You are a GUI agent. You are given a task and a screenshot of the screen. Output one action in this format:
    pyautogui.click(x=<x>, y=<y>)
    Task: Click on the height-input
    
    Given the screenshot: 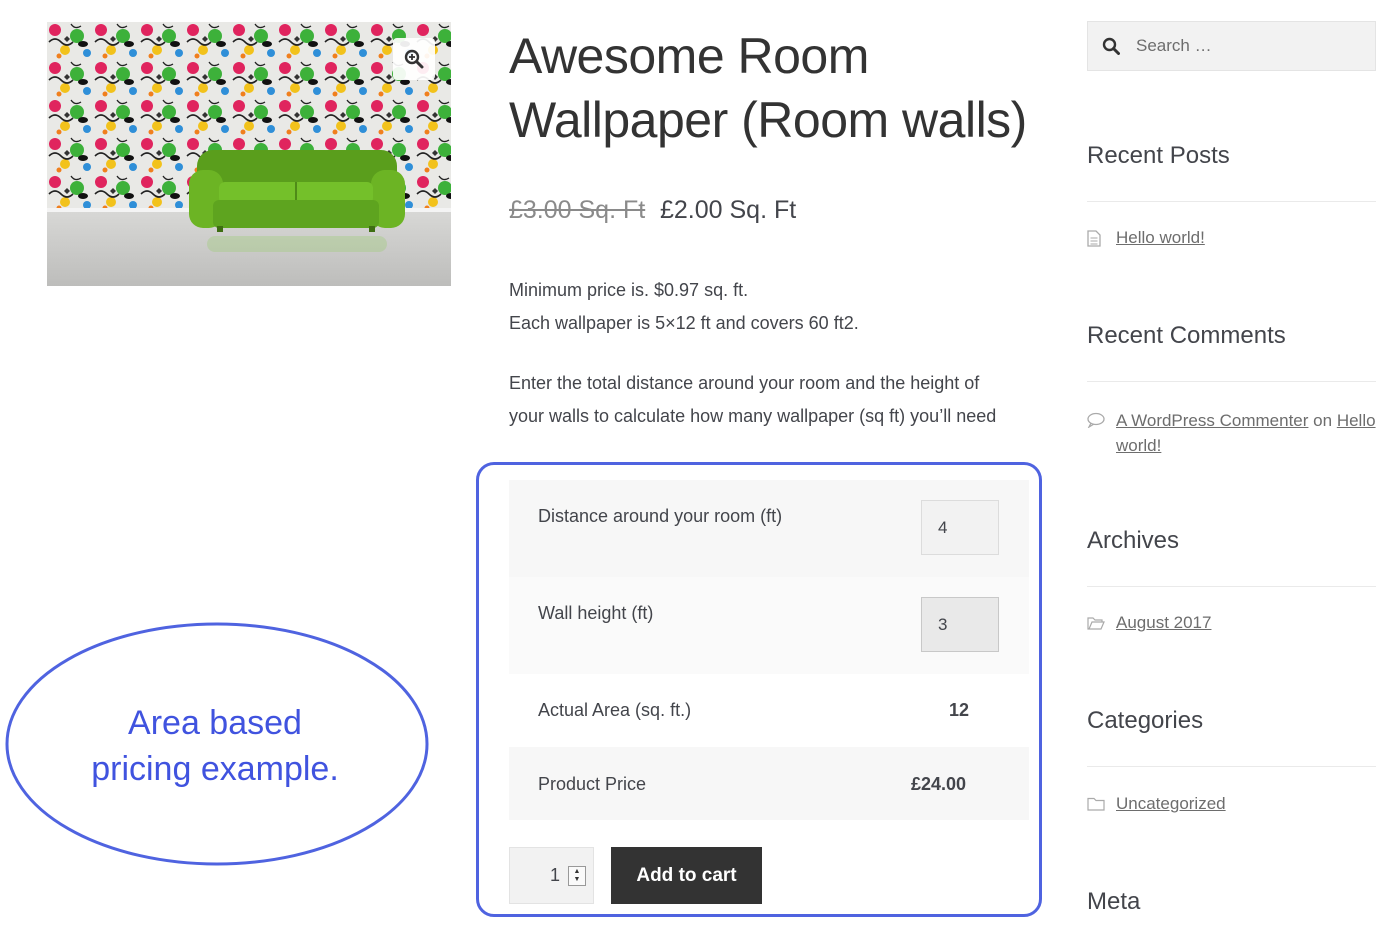 What is the action you would take?
    pyautogui.click(x=960, y=624)
    